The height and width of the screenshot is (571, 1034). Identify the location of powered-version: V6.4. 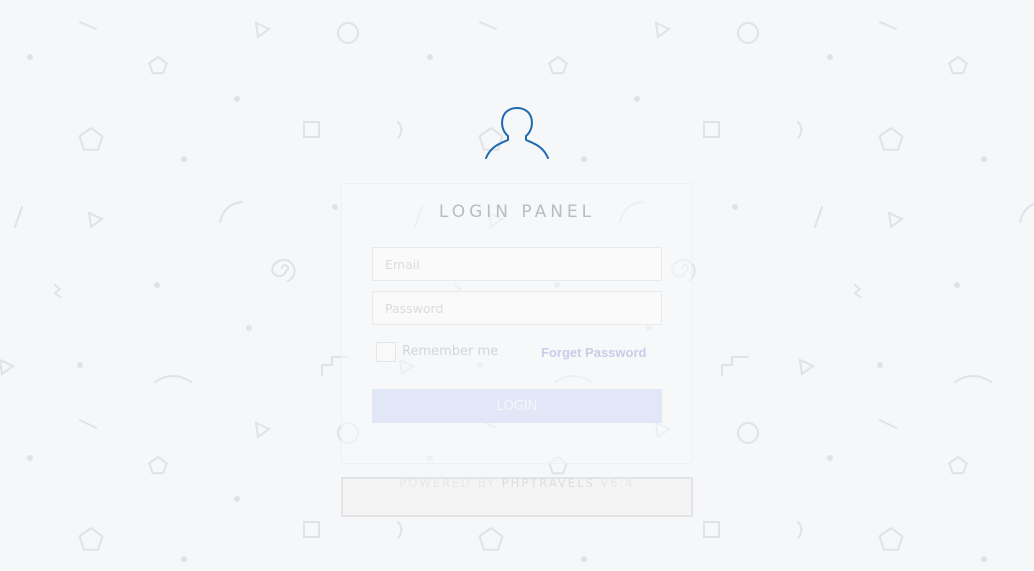
(614, 483).